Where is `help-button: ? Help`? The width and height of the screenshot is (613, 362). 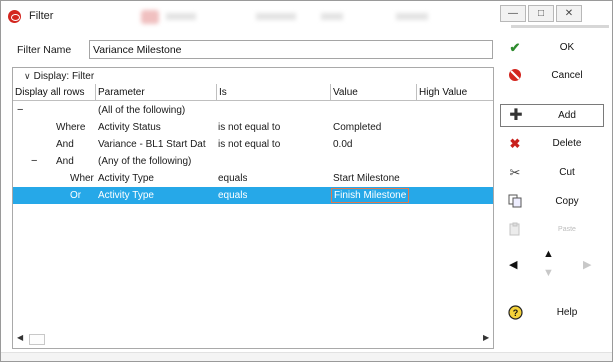 help-button: ? Help is located at coordinates (552, 313).